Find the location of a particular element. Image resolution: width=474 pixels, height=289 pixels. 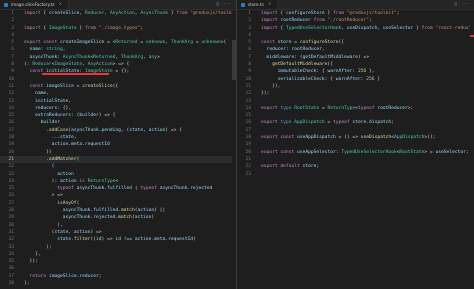

code-line: 26 > => is located at coordinates (118, 195).